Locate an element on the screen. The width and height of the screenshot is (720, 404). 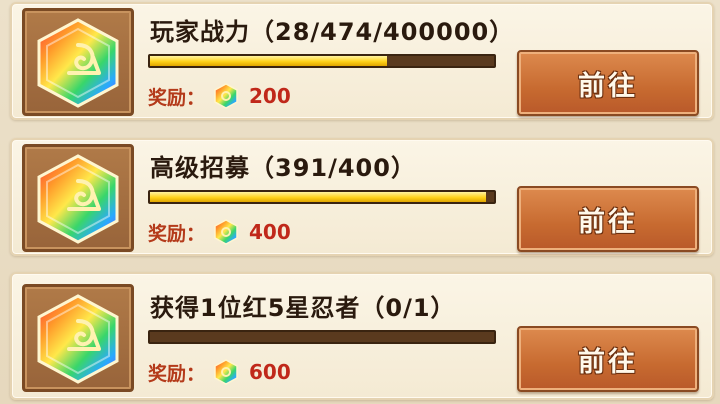
task-reward: 奖励： 600 is located at coordinates (219, 372).